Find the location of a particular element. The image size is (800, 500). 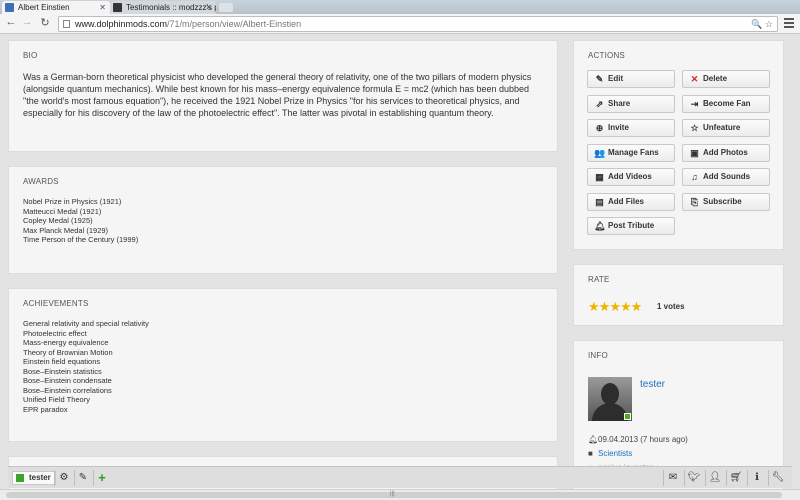

zoom-icon: 🔍 is located at coordinates (756, 24).